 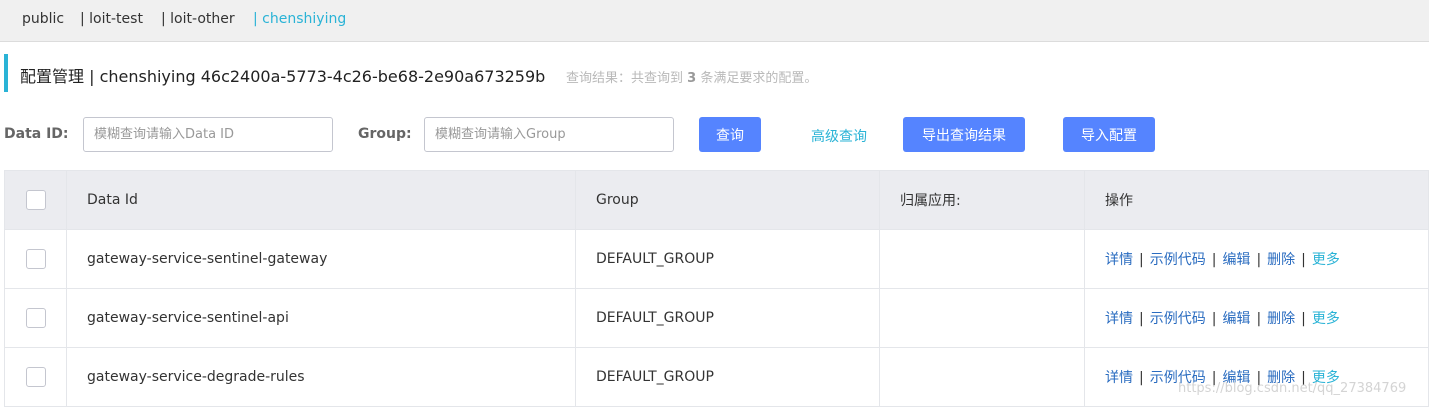 I want to click on namespace-loit-other: | loit-other, so click(x=198, y=19).